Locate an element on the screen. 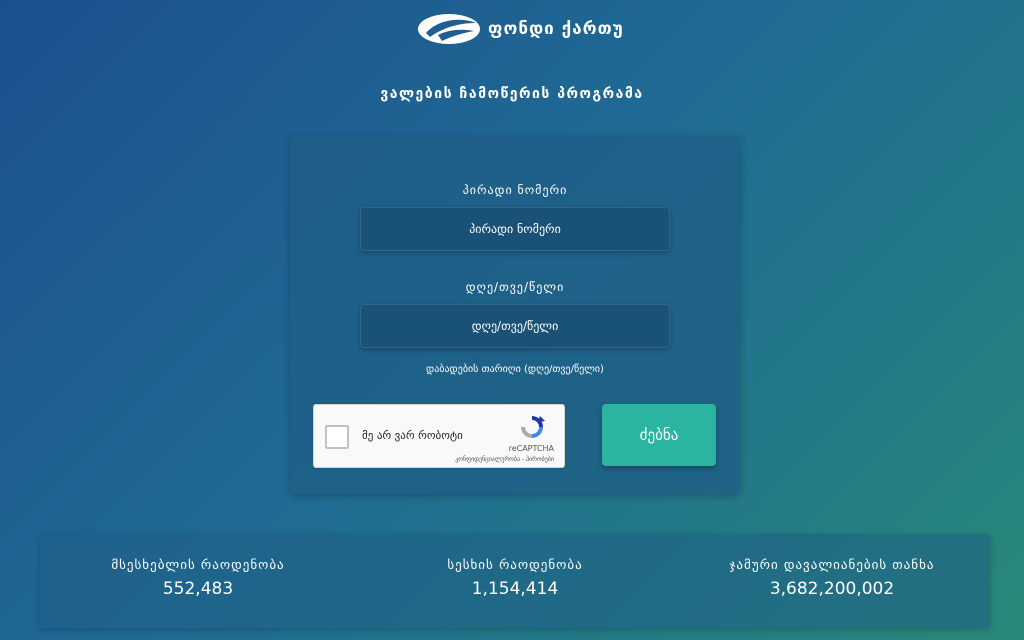 Image resolution: width=1024 pixels, height=640 pixels. birth-date-label: დღე/თვე/წელი is located at coordinates (515, 287).